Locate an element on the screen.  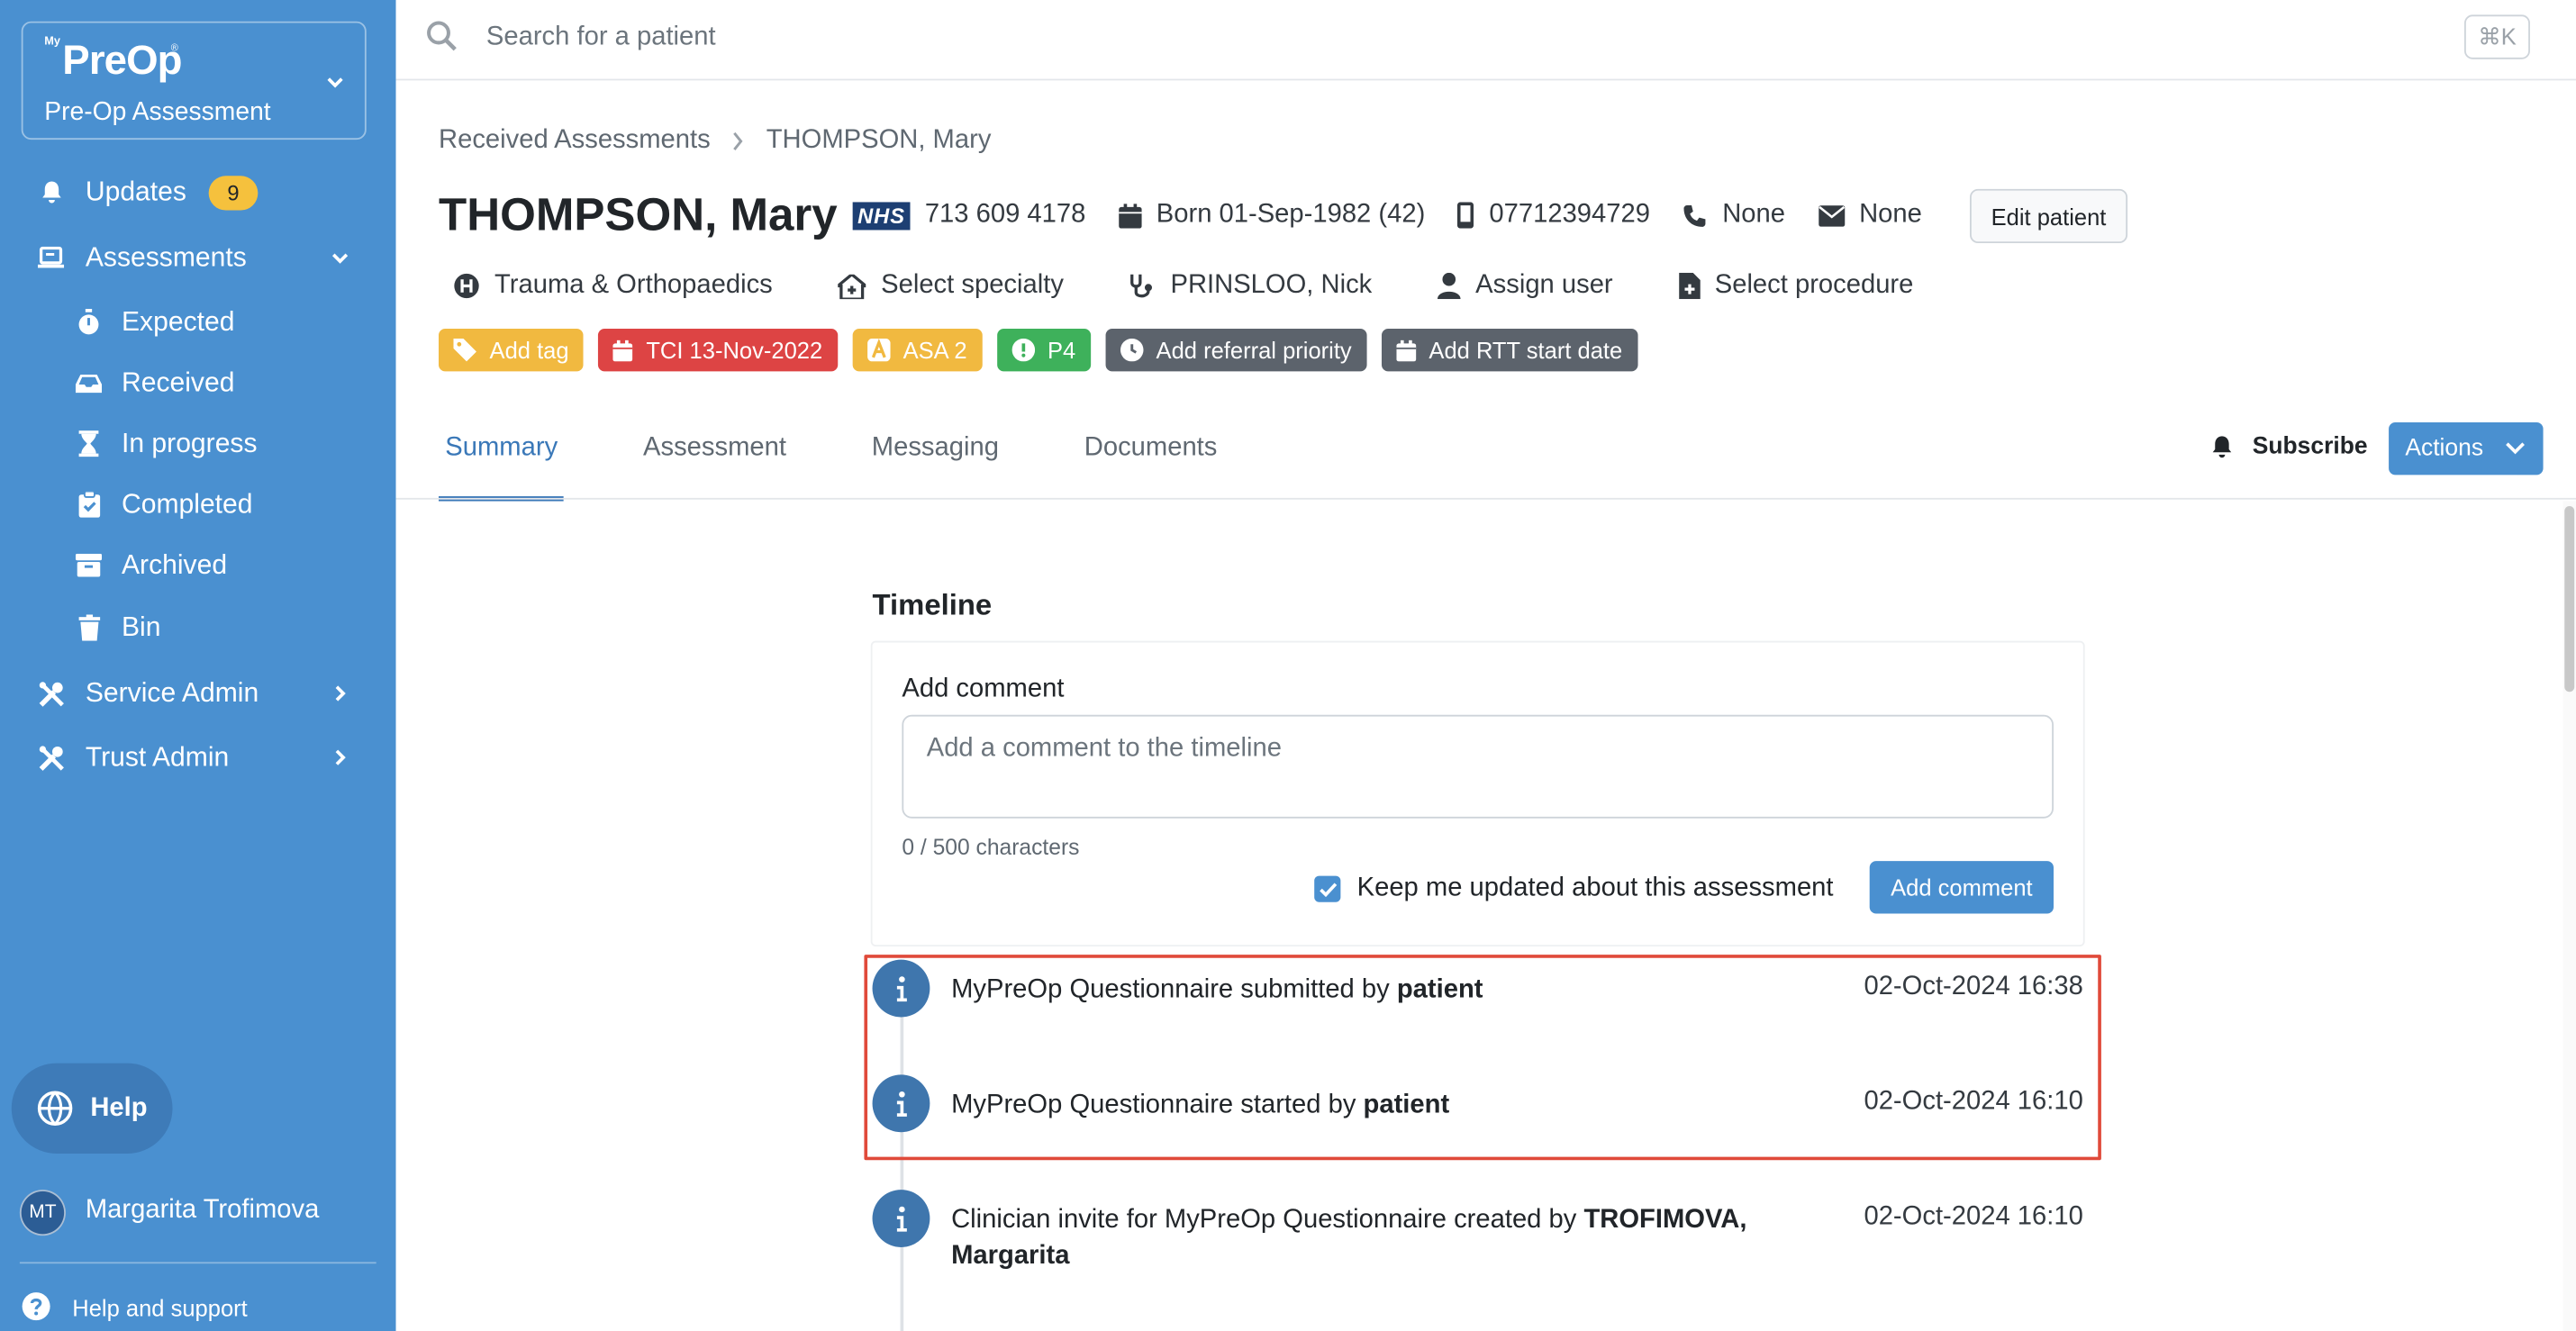
hospital-field: Trauma & Orthopaedics is located at coordinates (613, 286).